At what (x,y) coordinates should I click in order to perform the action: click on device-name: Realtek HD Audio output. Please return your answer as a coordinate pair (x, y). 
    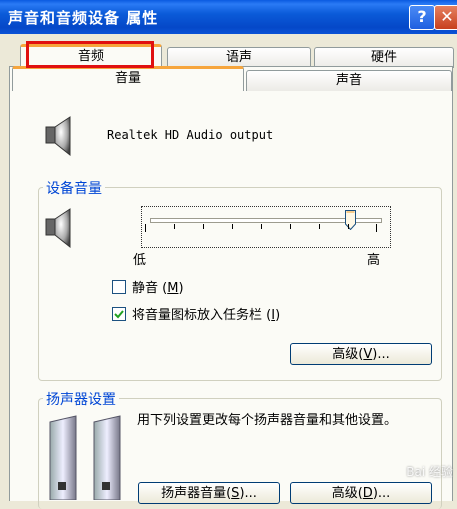
    Looking at the image, I should click on (190, 135).